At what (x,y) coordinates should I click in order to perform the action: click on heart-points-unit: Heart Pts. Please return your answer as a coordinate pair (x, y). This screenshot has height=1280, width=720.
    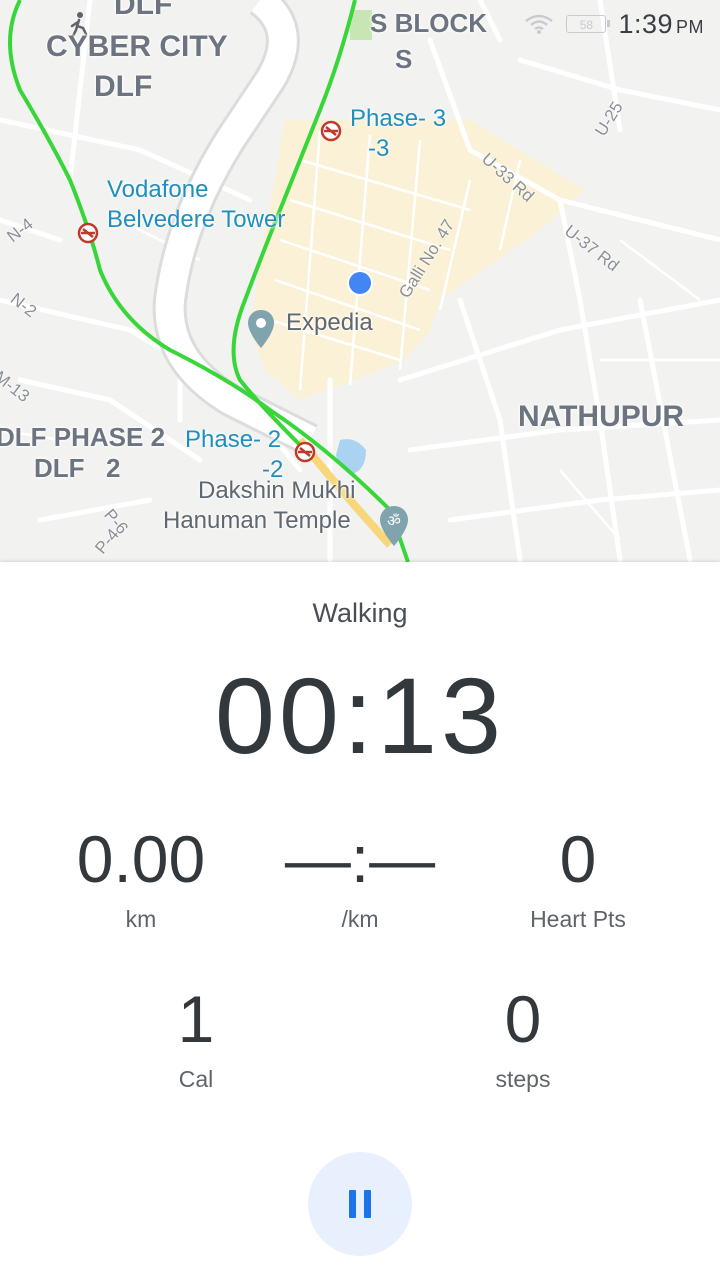
    Looking at the image, I should click on (578, 919).